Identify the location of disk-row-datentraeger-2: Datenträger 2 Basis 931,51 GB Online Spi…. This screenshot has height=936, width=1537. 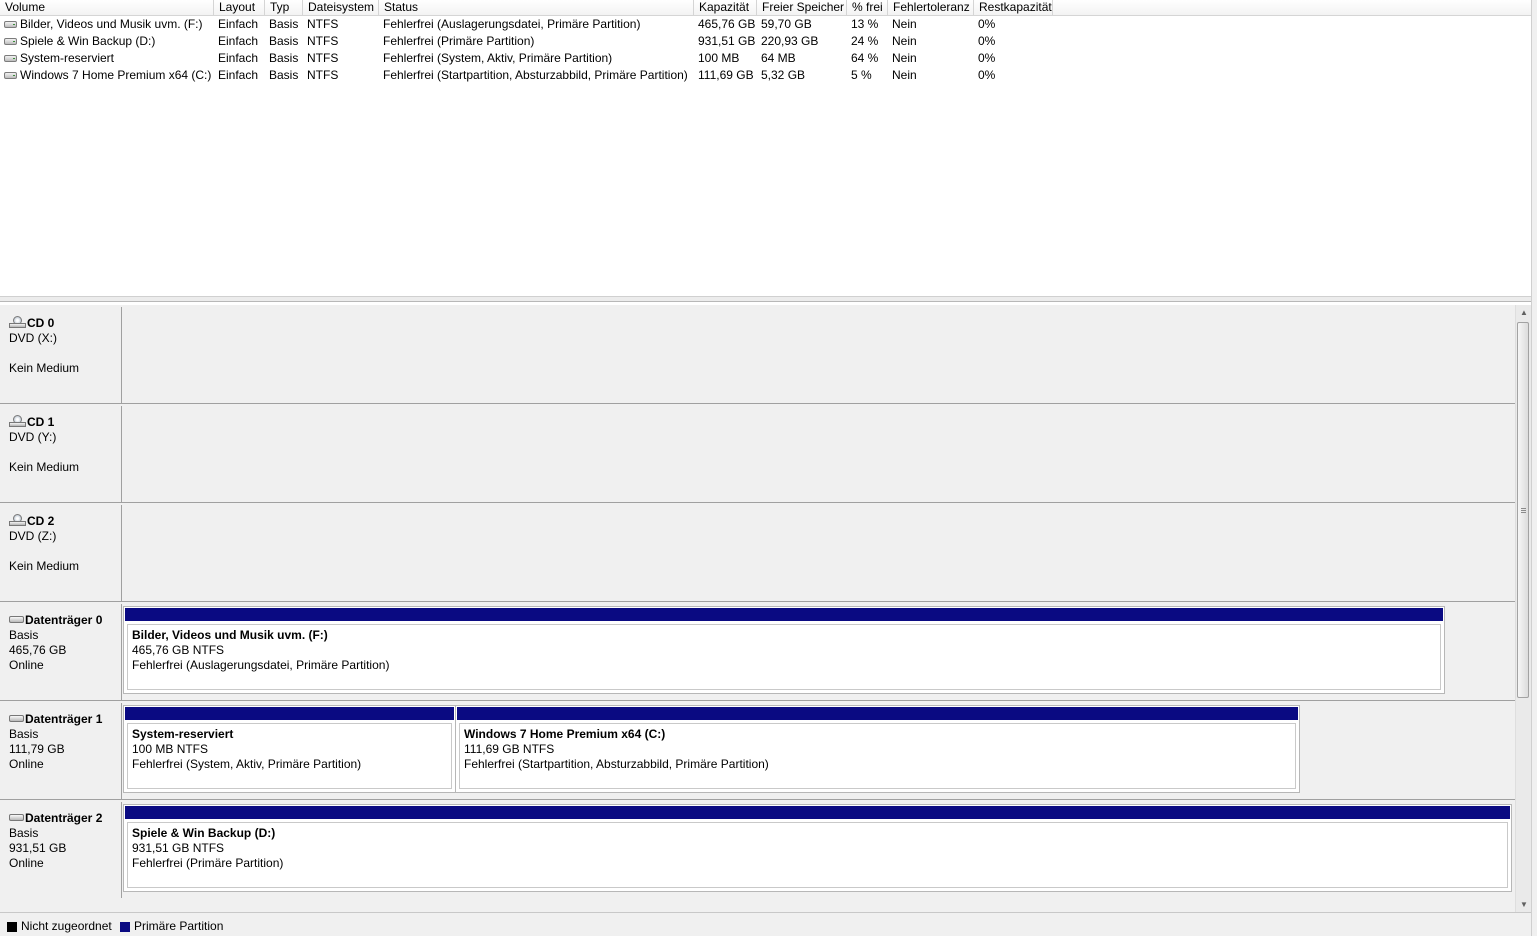
(757, 849).